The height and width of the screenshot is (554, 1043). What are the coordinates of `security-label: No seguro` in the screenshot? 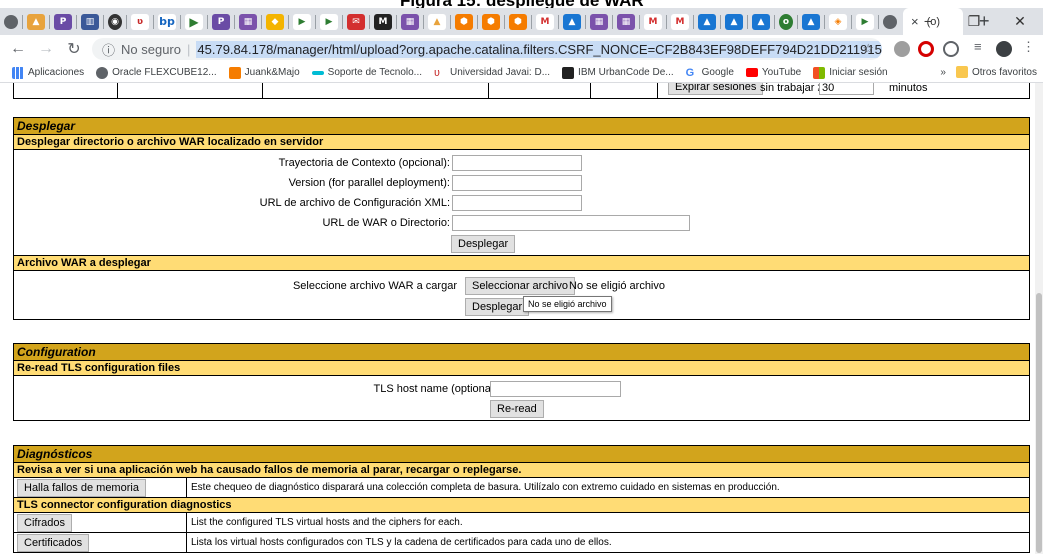 It's located at (151, 49).